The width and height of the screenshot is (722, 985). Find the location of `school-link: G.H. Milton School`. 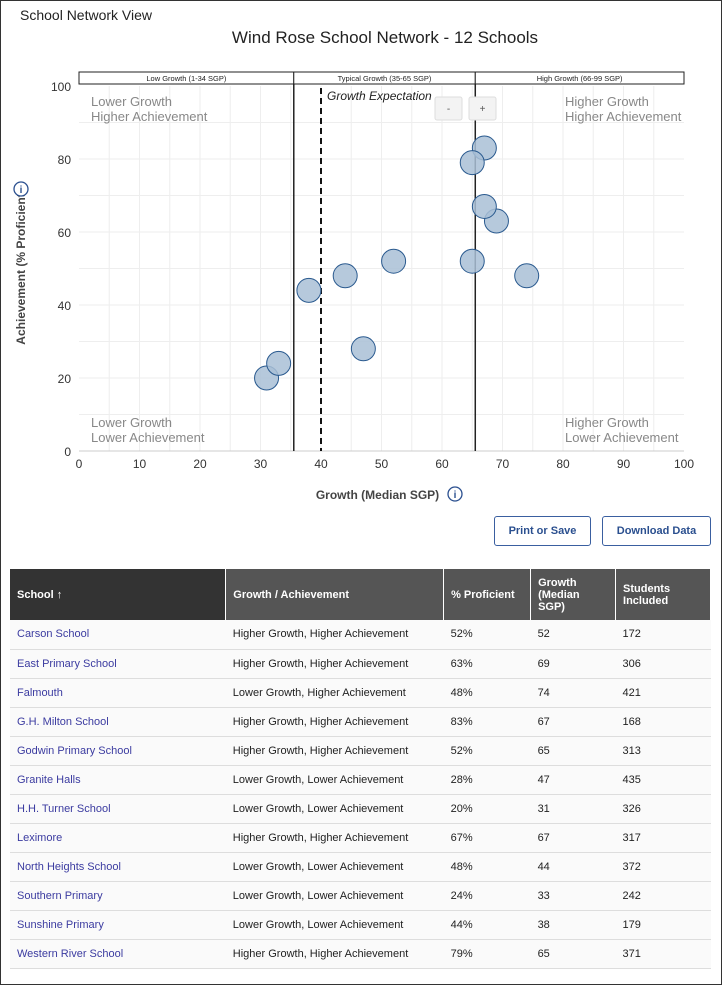

school-link: G.H. Milton School is located at coordinates (118, 722).